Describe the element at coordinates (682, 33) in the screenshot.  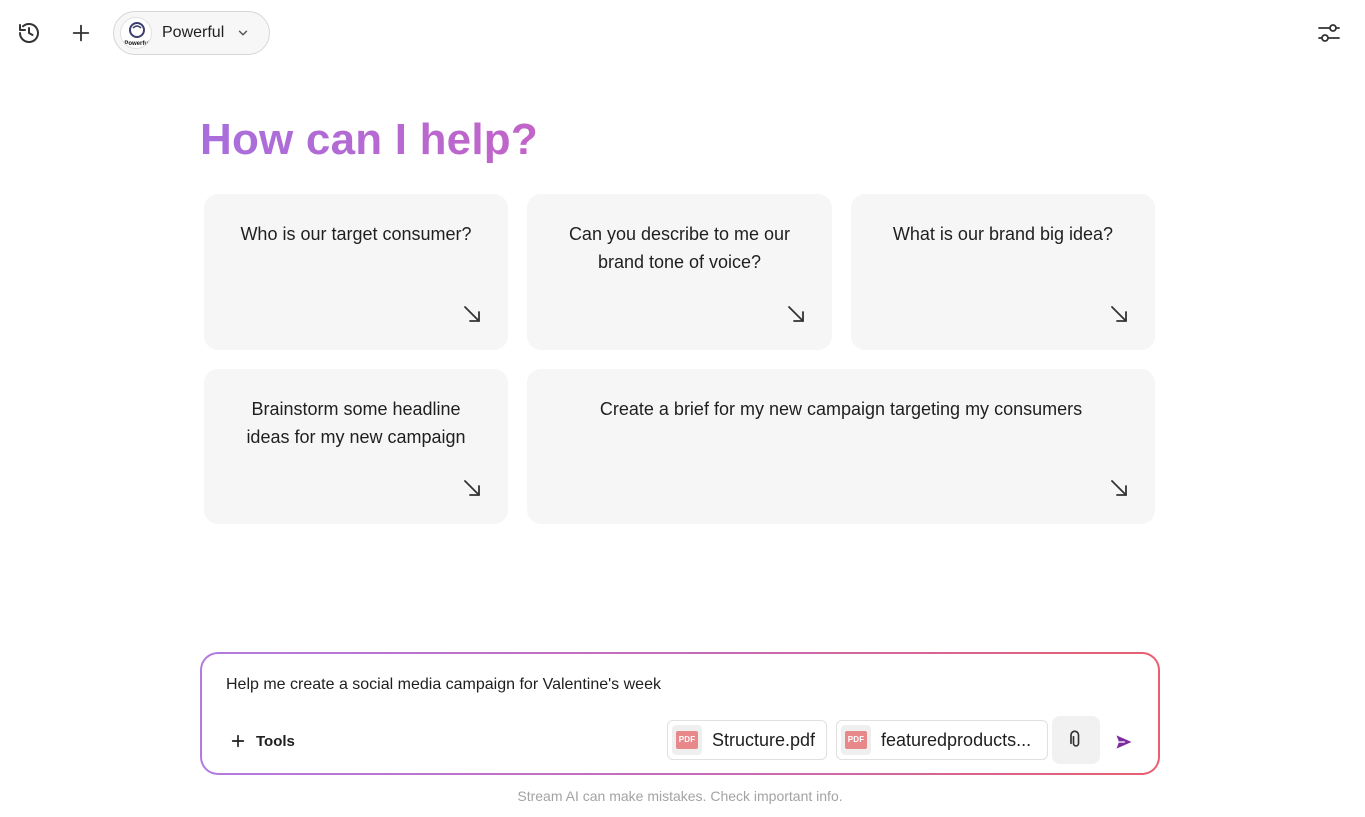
I see `top-bar: Powerful Powerful` at that location.